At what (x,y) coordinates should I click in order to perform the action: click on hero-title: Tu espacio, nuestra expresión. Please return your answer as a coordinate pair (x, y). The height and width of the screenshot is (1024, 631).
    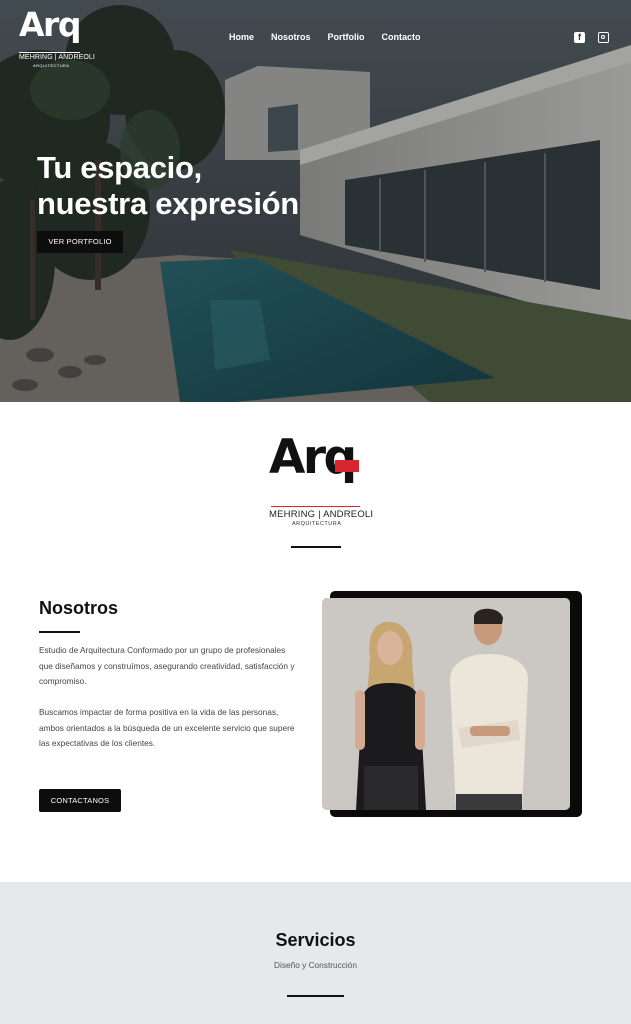
    Looking at the image, I should click on (168, 186).